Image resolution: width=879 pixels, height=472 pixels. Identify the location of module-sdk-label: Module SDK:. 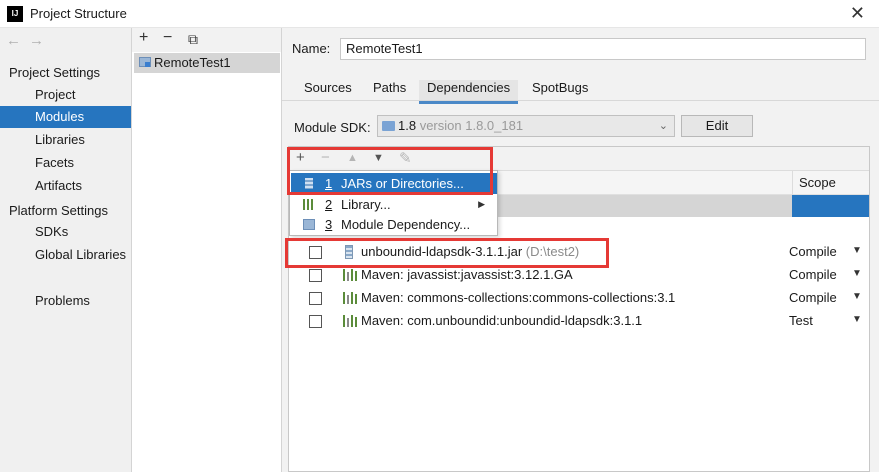
(332, 127).